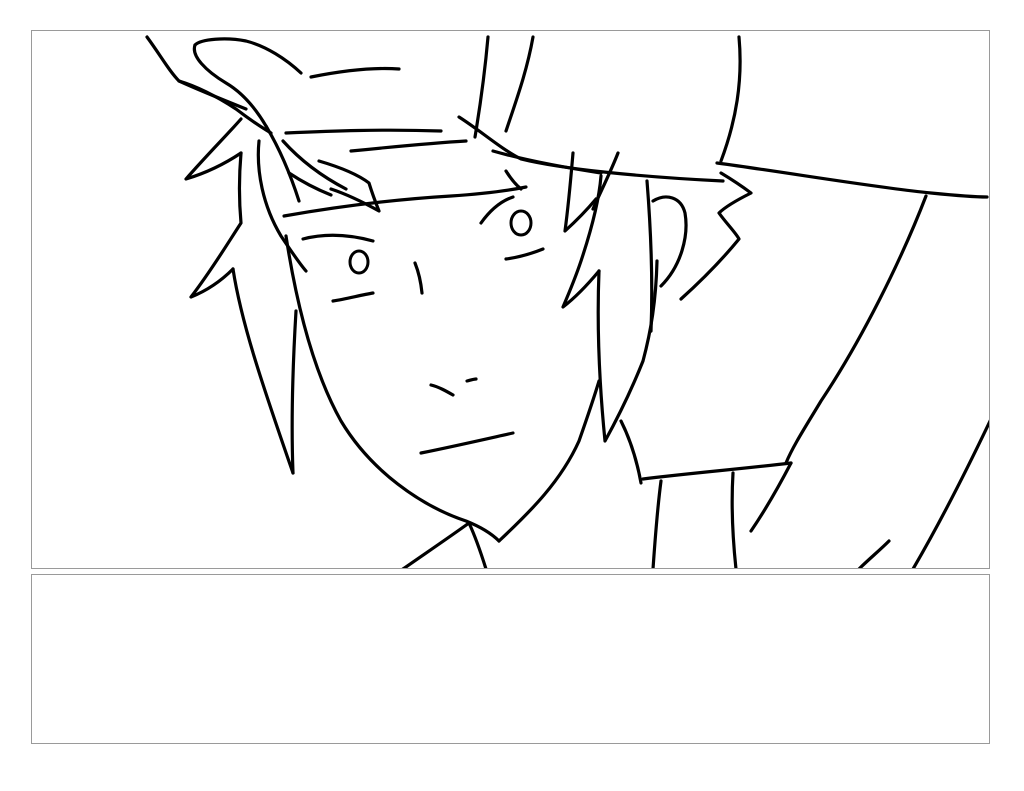 The height and width of the screenshot is (791, 1024). What do you see at coordinates (359, 262) in the screenshot?
I see `left-eye` at bounding box center [359, 262].